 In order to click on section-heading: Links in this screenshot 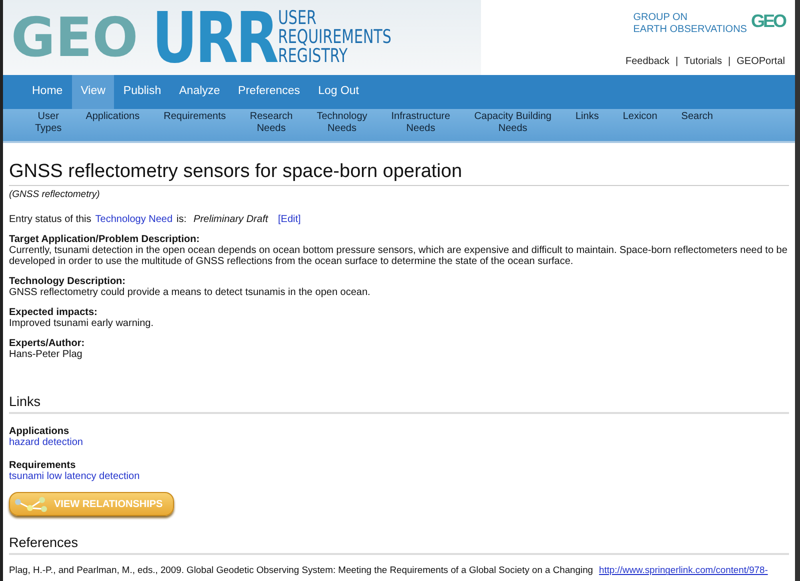, I will do `click(399, 404)`.